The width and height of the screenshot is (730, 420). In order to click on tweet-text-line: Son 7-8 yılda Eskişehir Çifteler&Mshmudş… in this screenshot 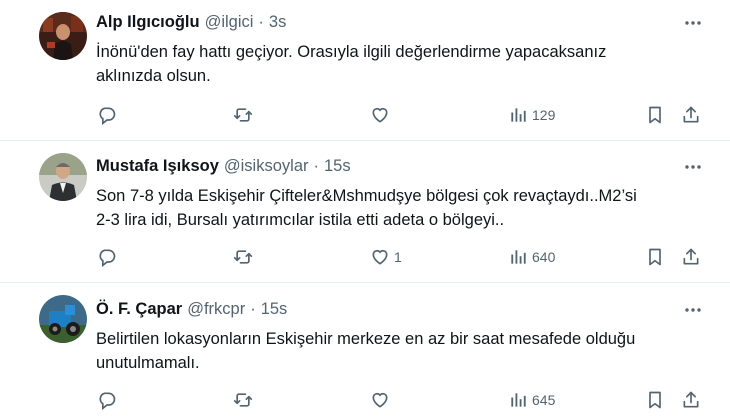, I will do `click(366, 196)`.